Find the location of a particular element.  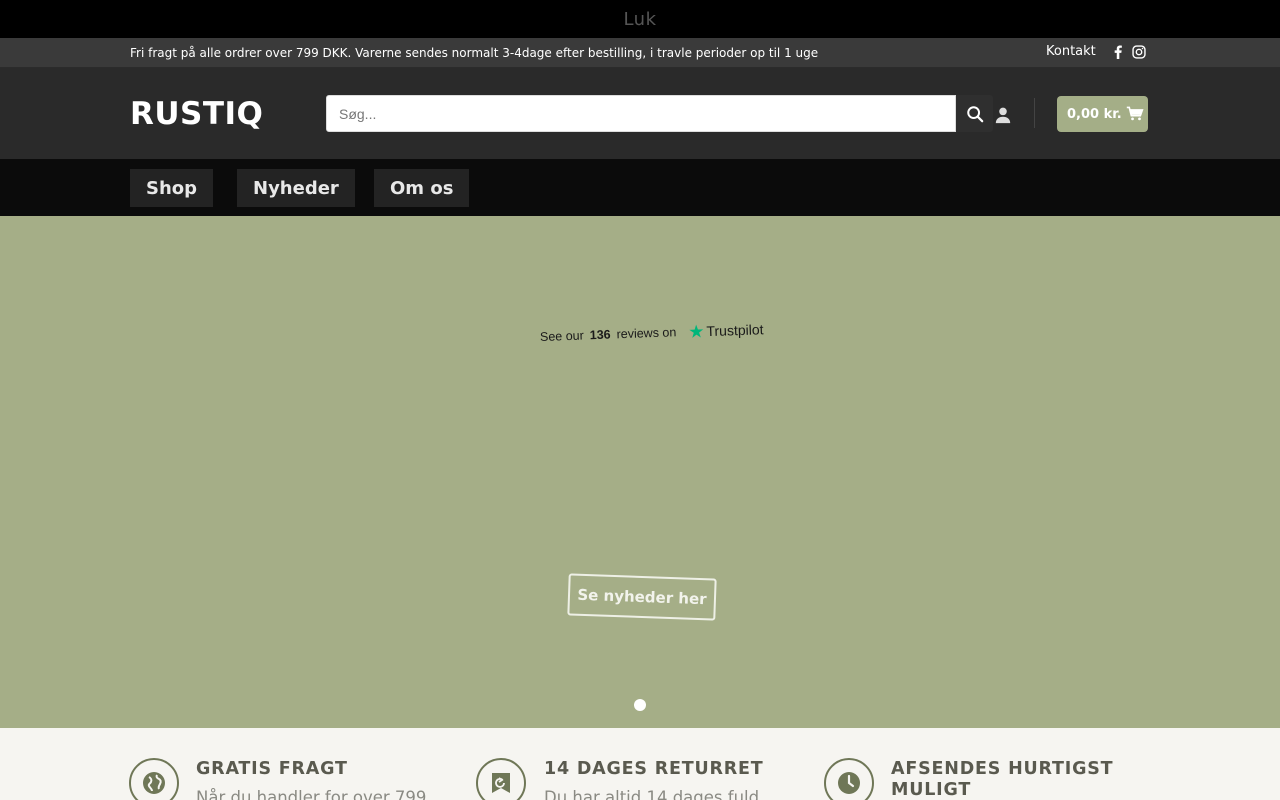

return-icon is located at coordinates (501, 779).